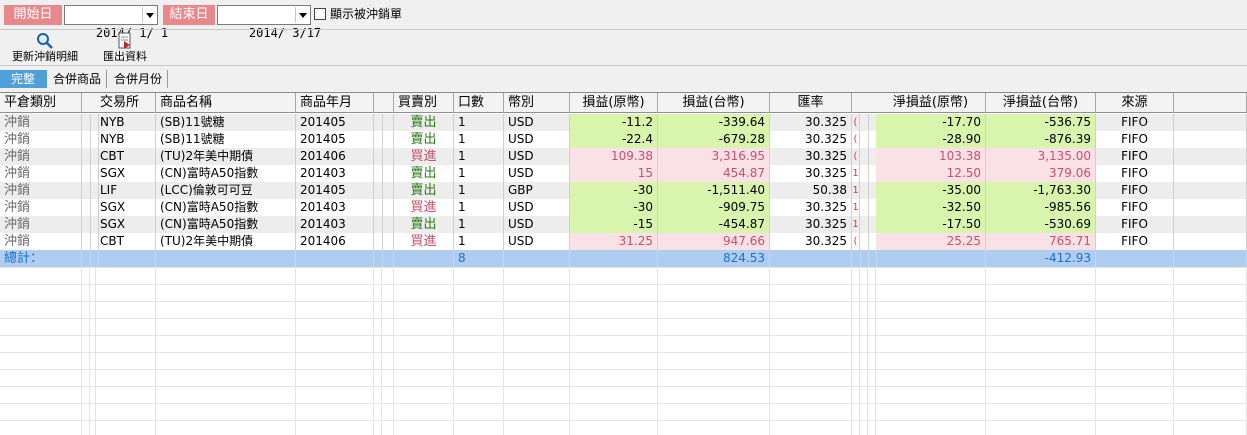 Image resolution: width=1247 pixels, height=435 pixels. Describe the element at coordinates (226, 241) in the screenshot. I see `cell-product: (TU)2年美中期債` at that location.